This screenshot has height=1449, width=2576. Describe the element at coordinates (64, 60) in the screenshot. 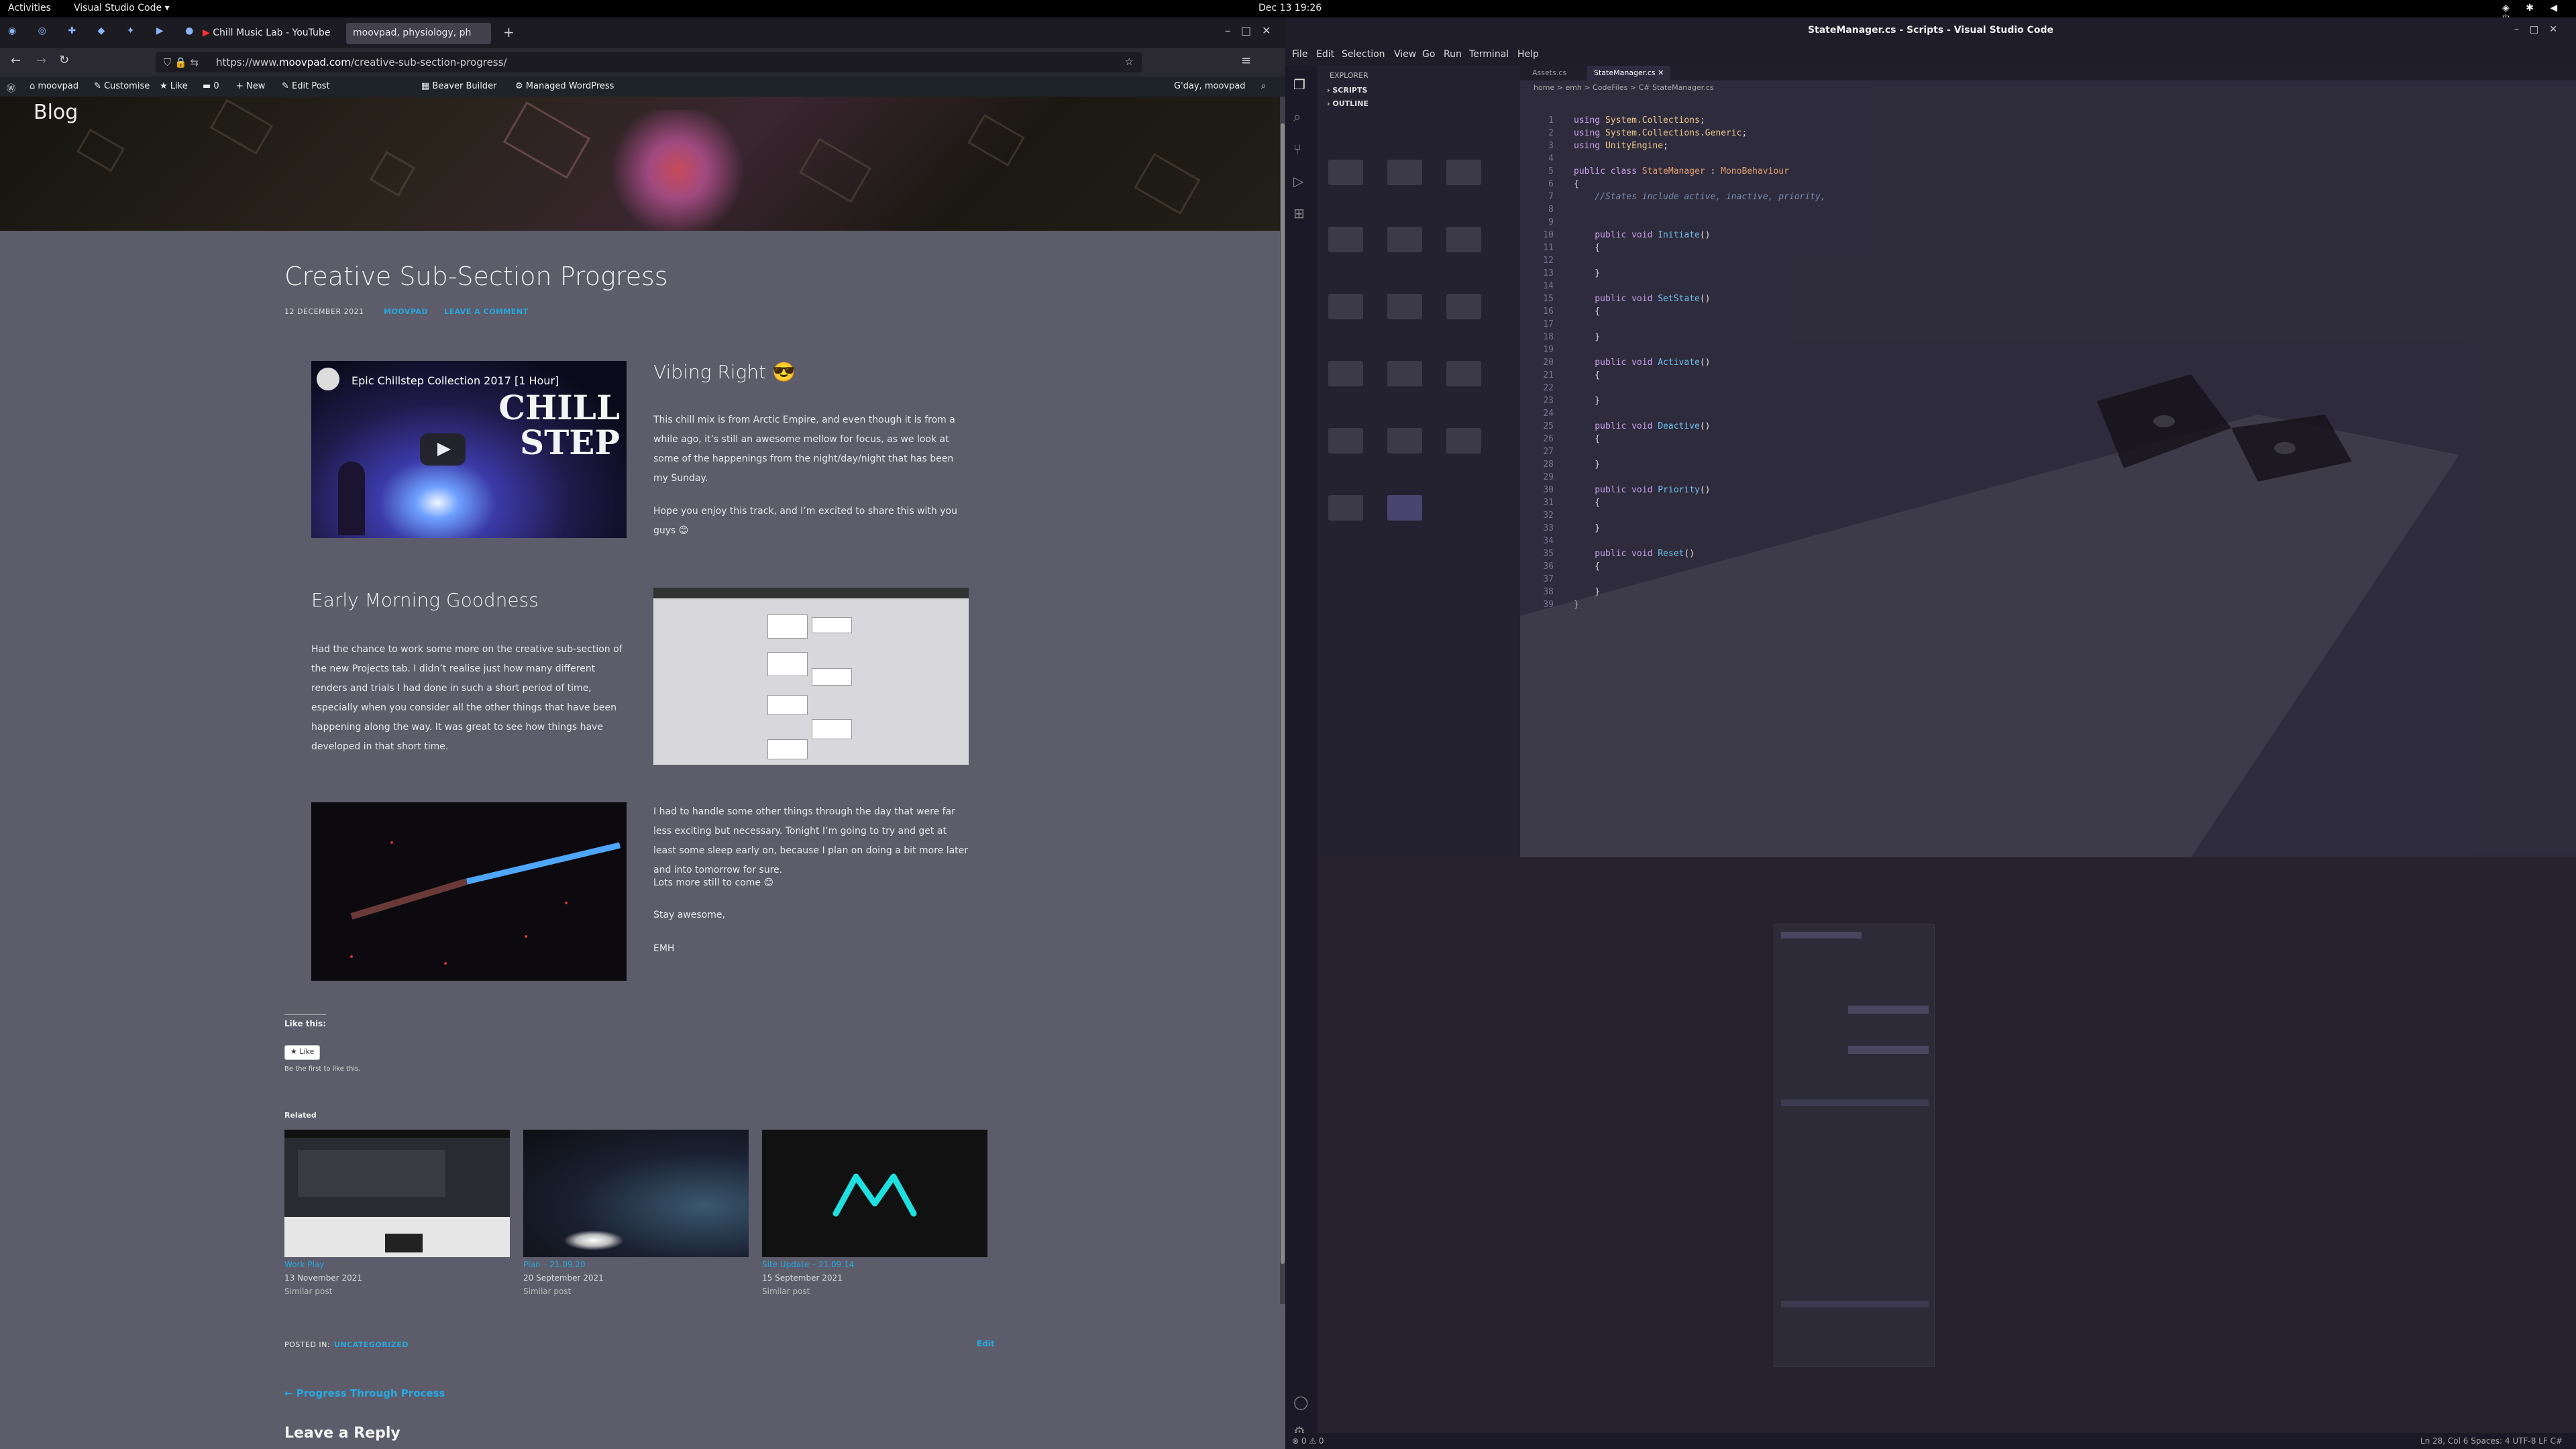

I see `reload-icon: ↻` at that location.